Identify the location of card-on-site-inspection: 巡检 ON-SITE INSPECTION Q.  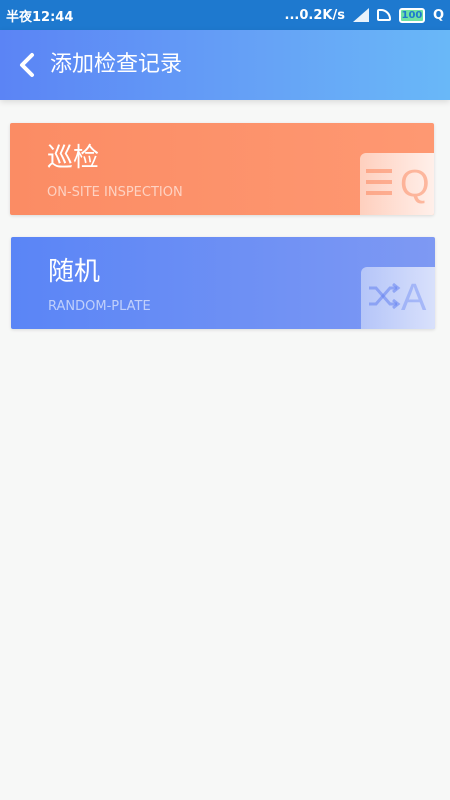
(222, 169).